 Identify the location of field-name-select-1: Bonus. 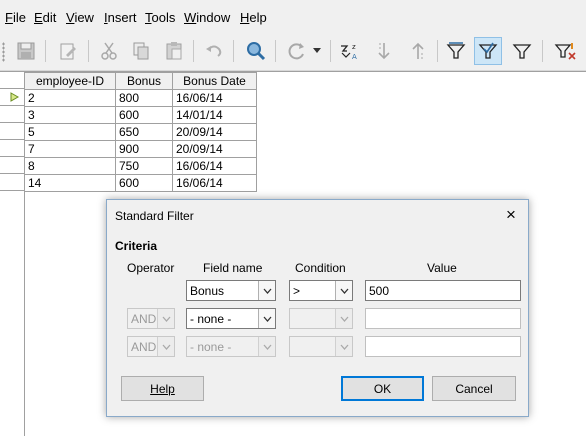
(231, 290).